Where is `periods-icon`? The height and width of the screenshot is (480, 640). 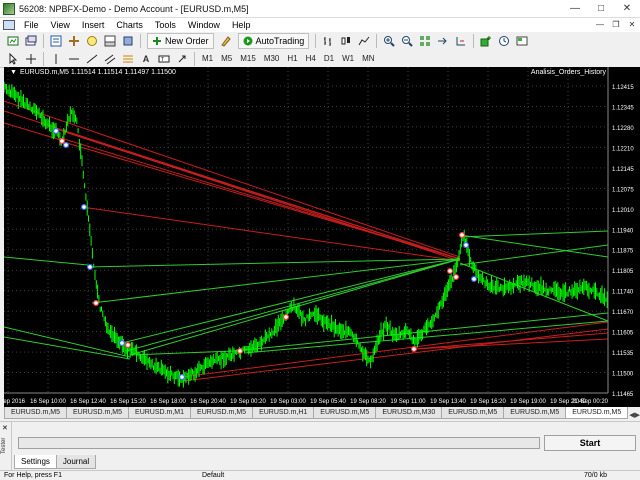 periods-icon is located at coordinates (504, 41).